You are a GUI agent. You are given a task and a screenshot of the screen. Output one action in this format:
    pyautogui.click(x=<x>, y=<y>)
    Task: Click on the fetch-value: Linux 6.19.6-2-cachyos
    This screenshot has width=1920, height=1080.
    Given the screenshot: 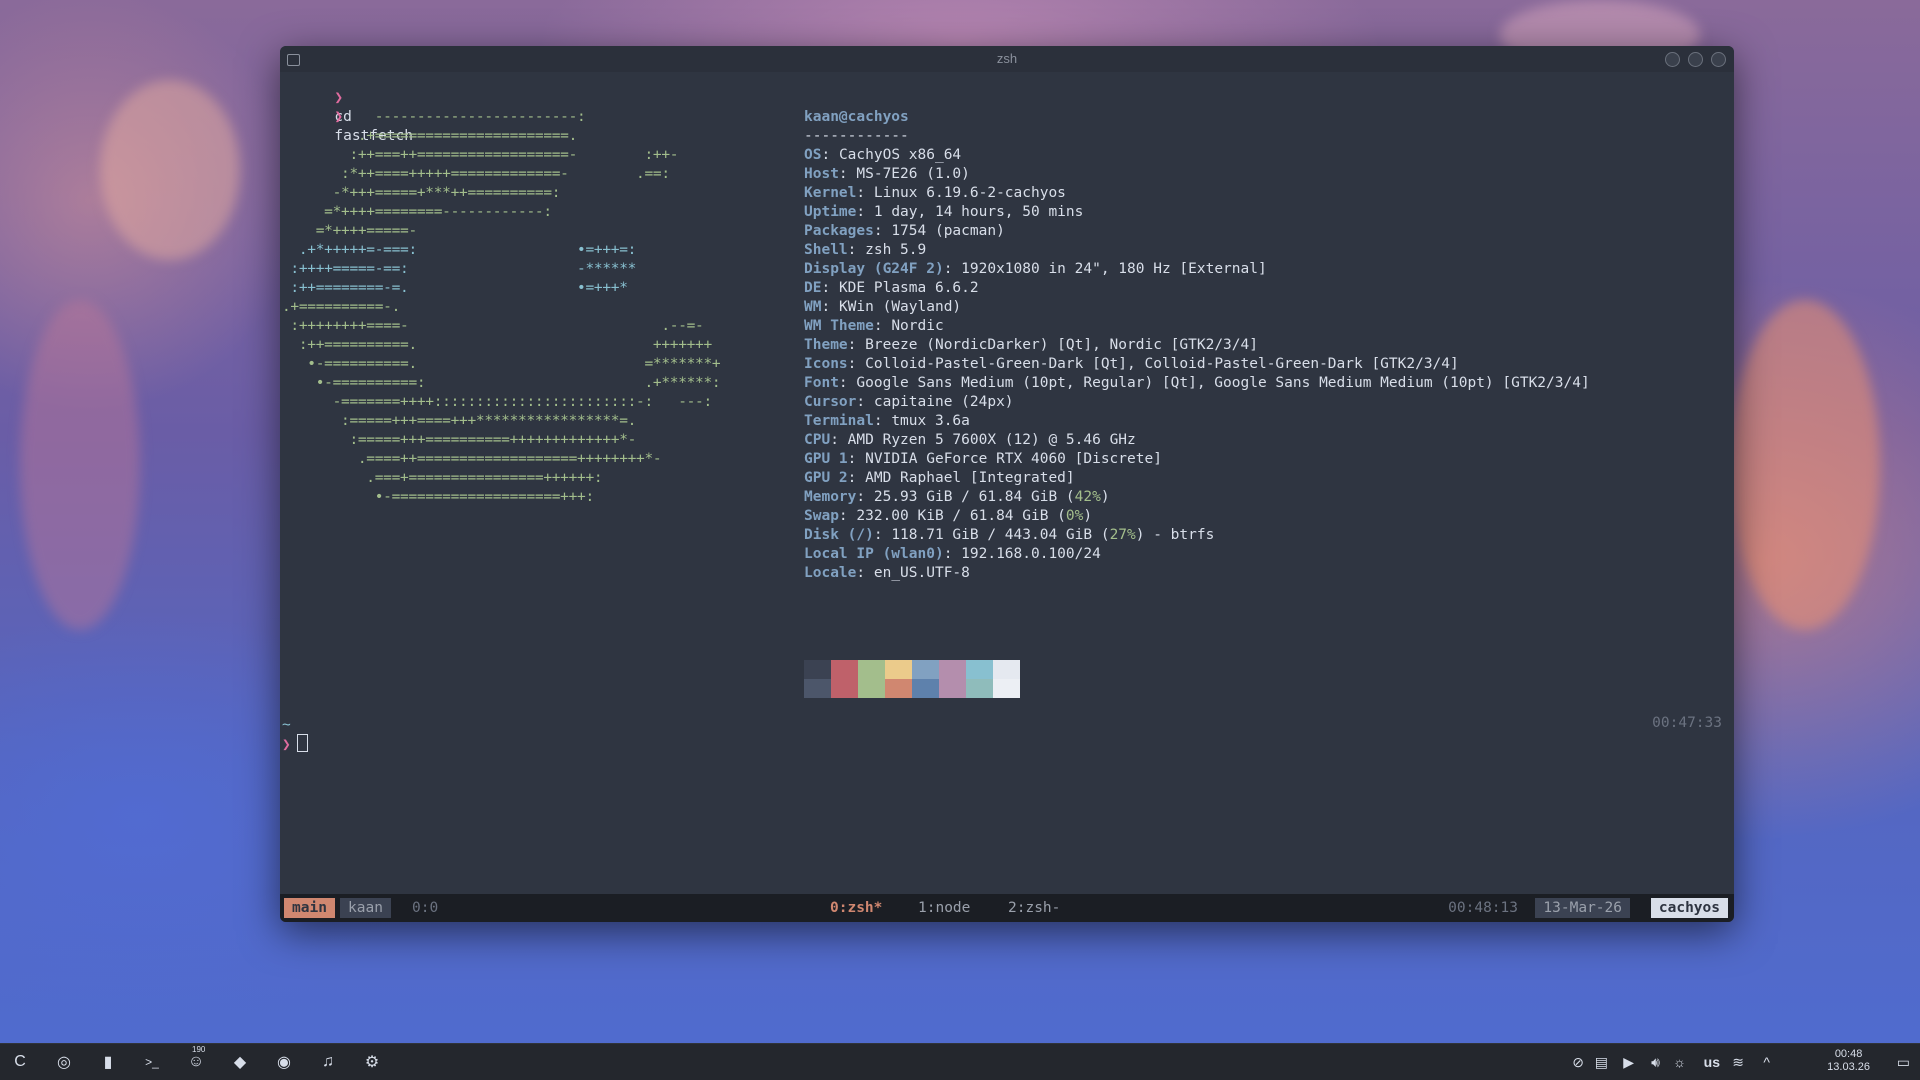 What is the action you would take?
    pyautogui.click(x=969, y=193)
    